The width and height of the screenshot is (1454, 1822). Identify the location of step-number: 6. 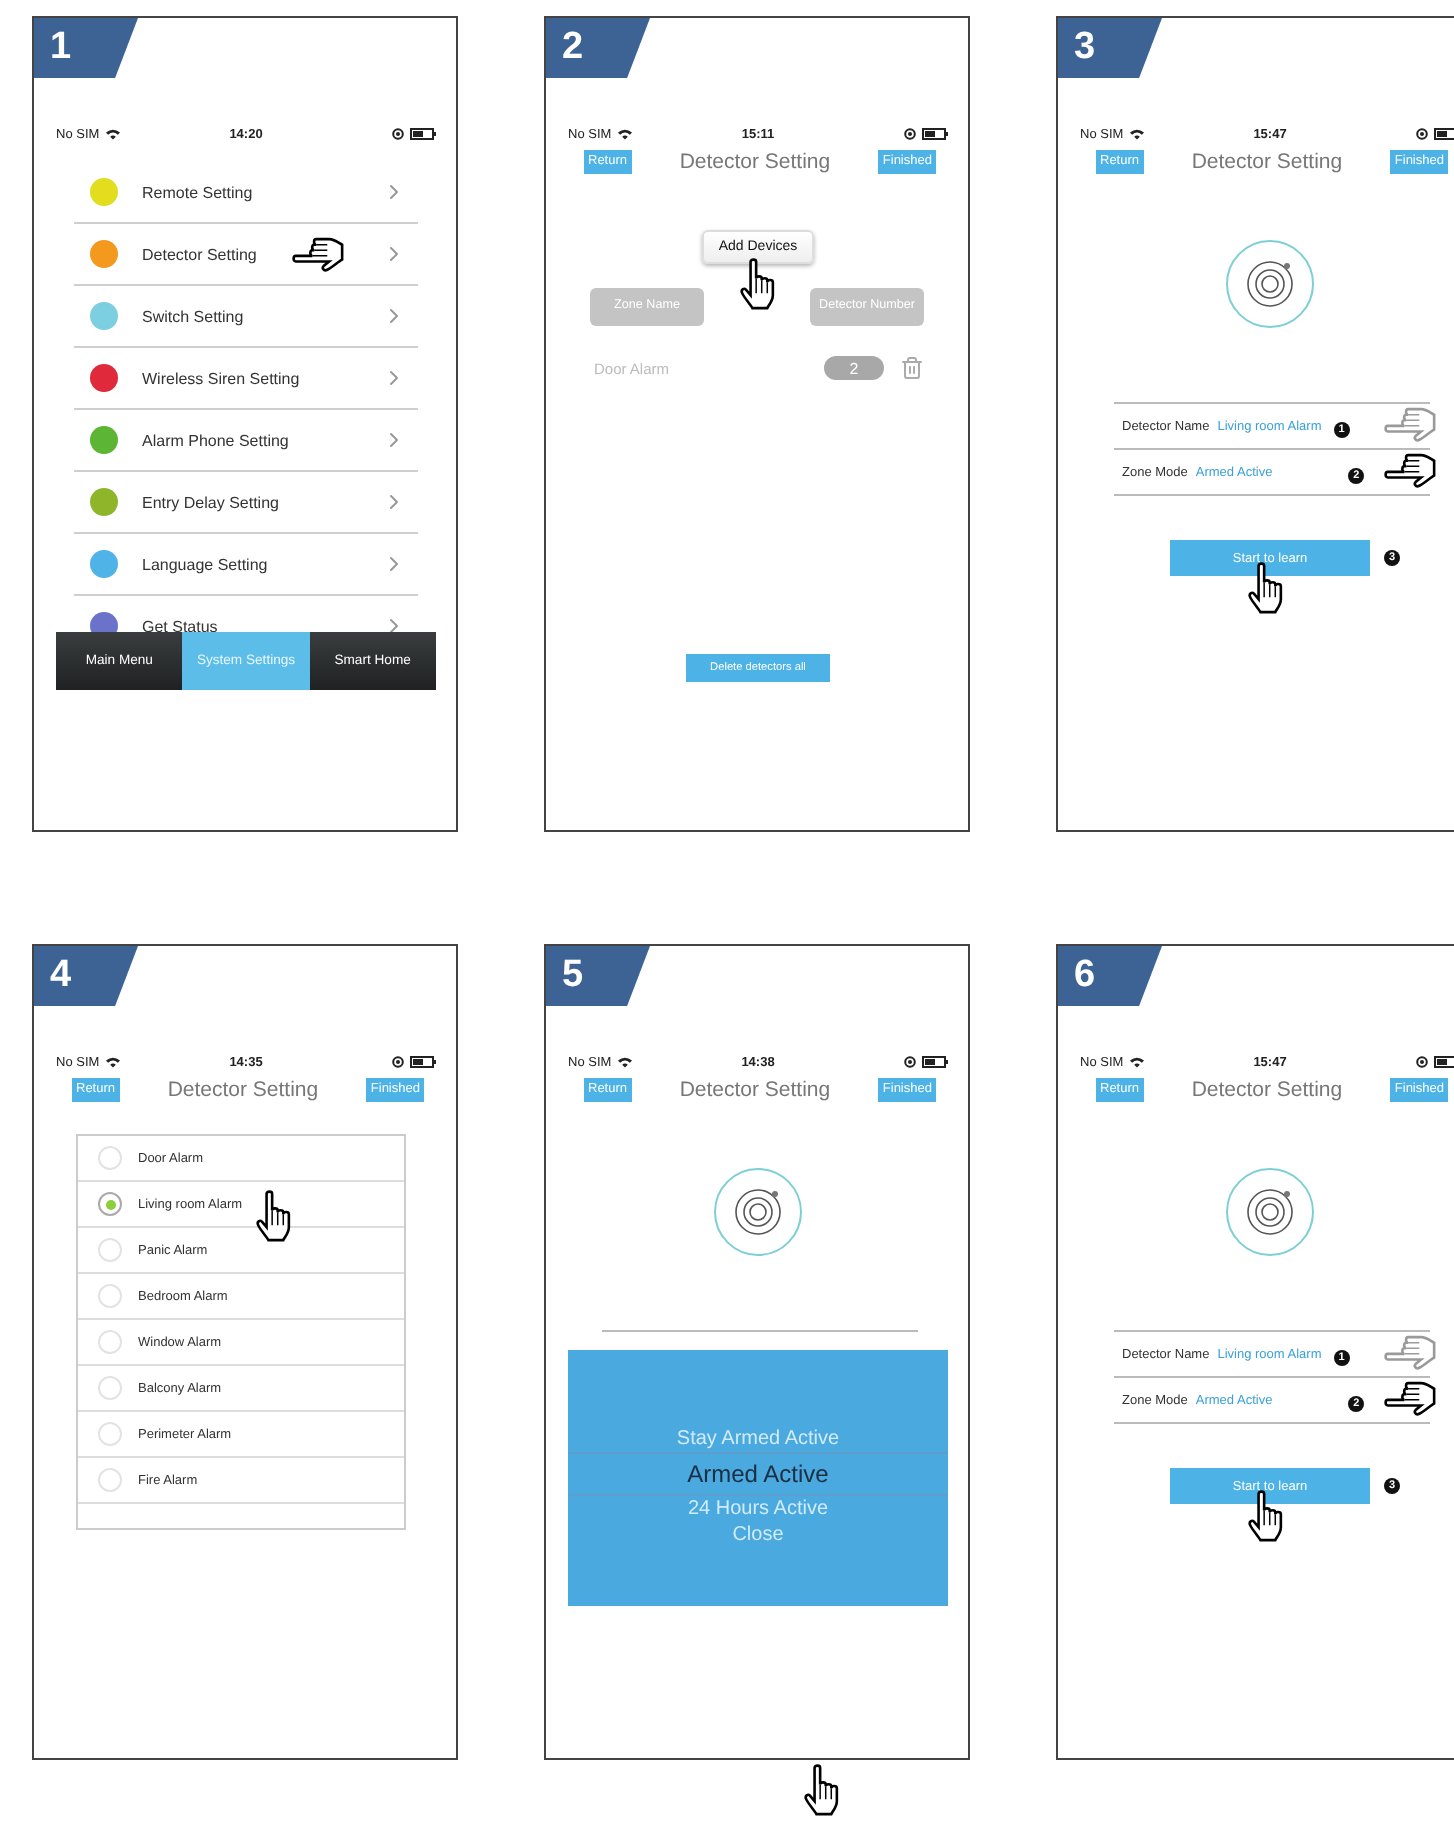
(1110, 976).